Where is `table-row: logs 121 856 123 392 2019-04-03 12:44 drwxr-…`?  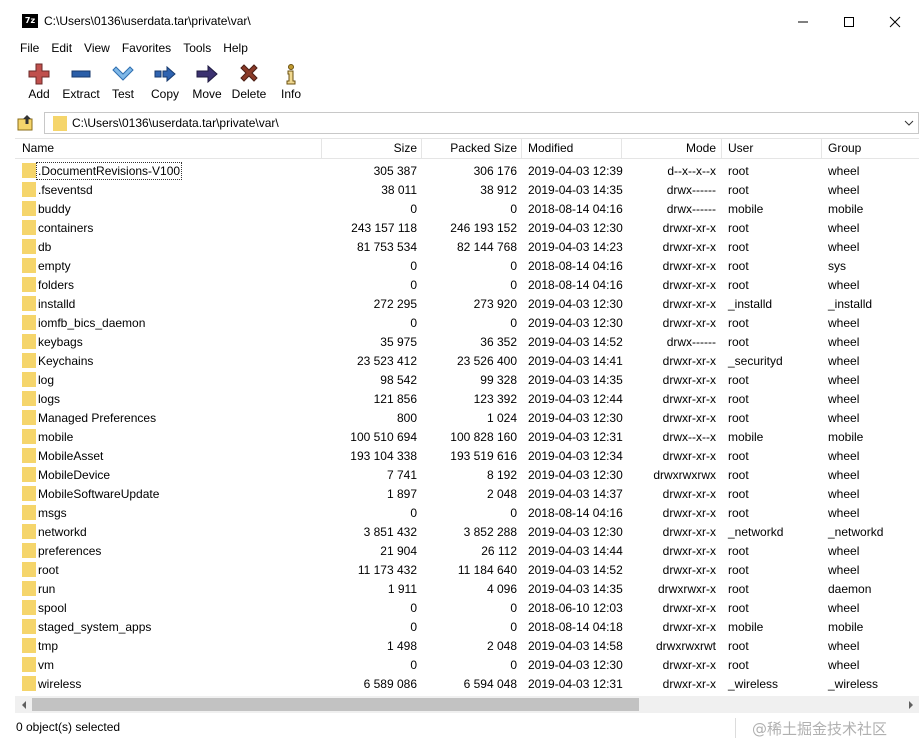
table-row: logs 121 856 123 392 2019-04-03 12:44 drwxr-… is located at coordinates (467, 398).